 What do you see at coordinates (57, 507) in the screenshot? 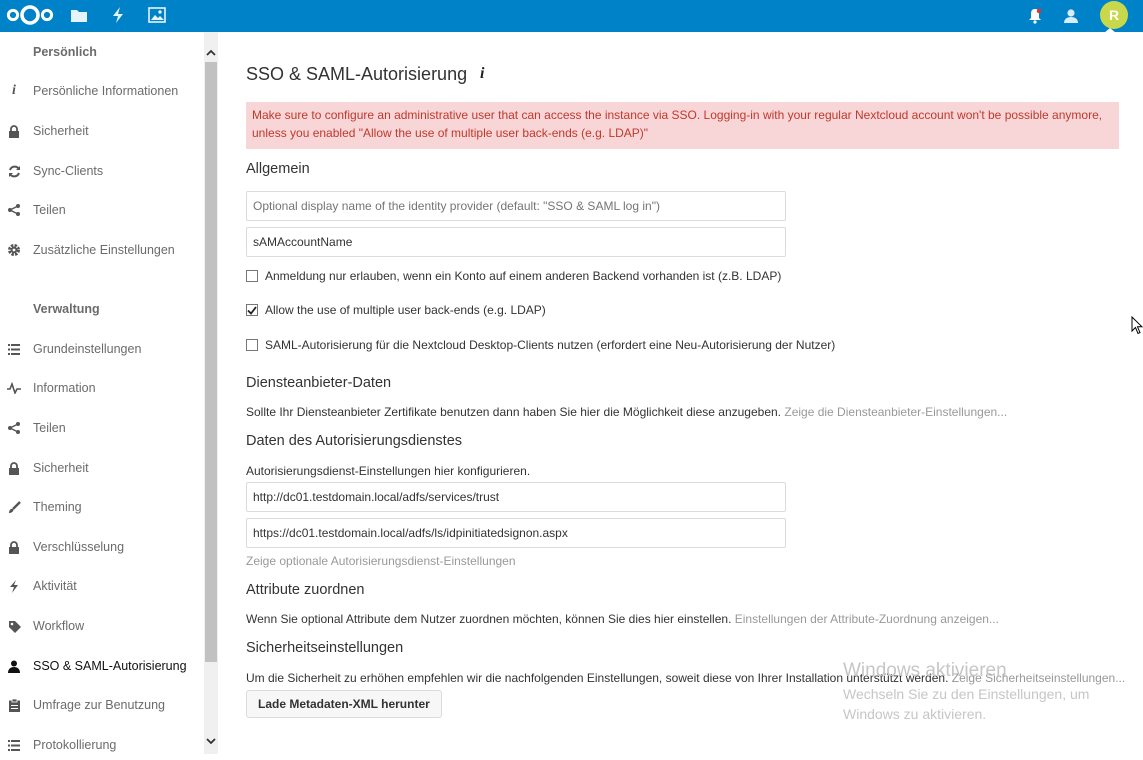
I see `sidebar-item-label: Theming` at bounding box center [57, 507].